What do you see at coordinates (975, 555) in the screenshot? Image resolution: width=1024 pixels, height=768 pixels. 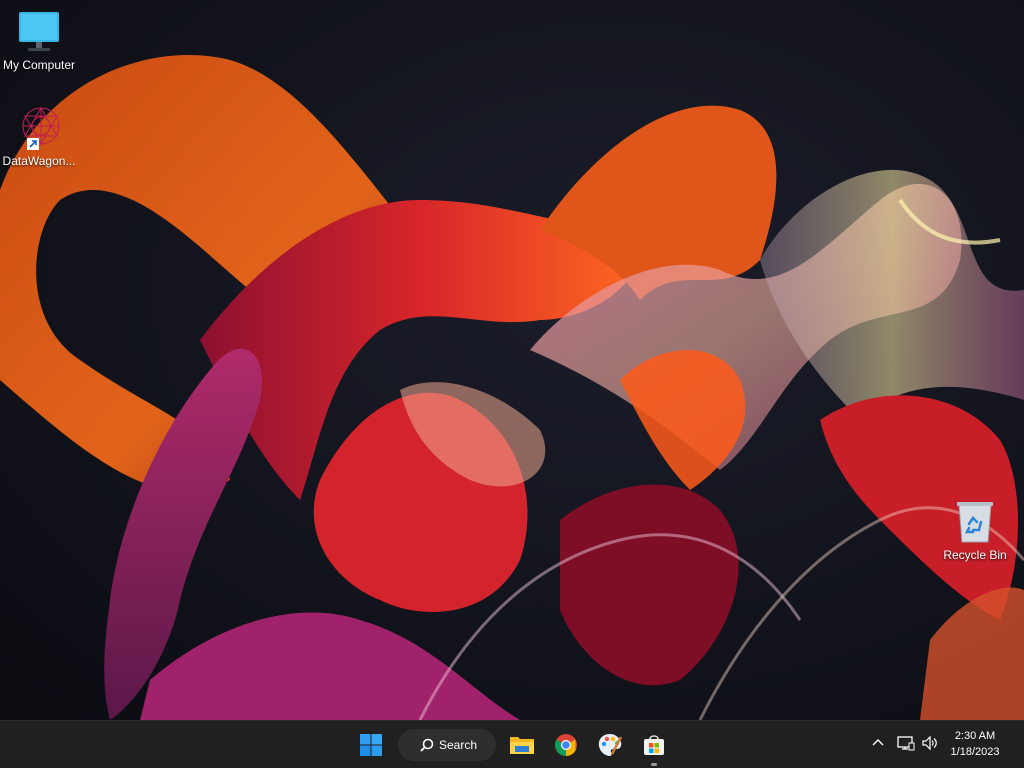 I see `desktop-icon-label: Recycle Bin` at bounding box center [975, 555].